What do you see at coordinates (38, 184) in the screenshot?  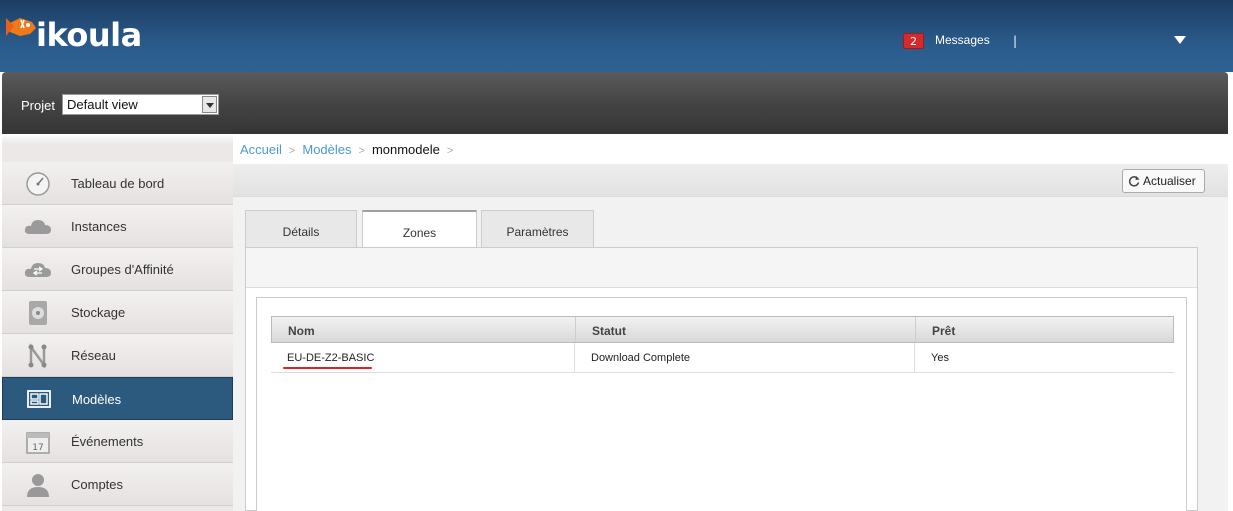 I see `dashboard-gauge-icon` at bounding box center [38, 184].